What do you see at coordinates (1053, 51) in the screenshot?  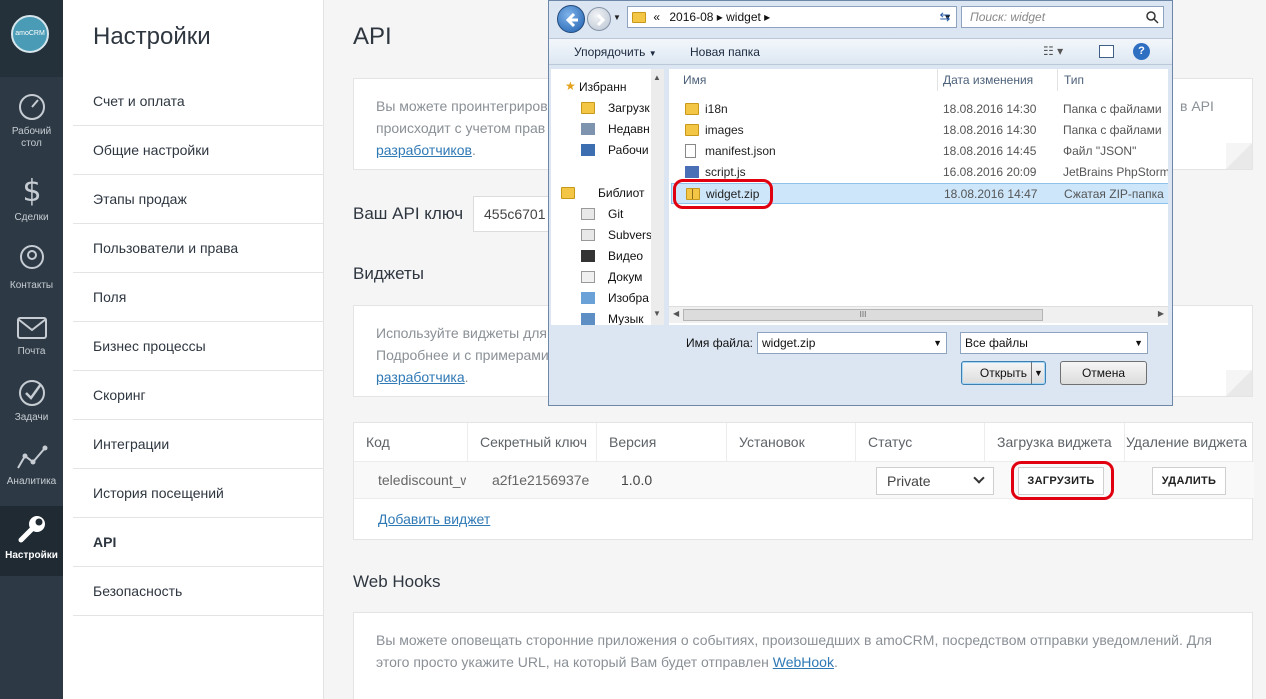 I see `view-icon: ☷ ▾` at bounding box center [1053, 51].